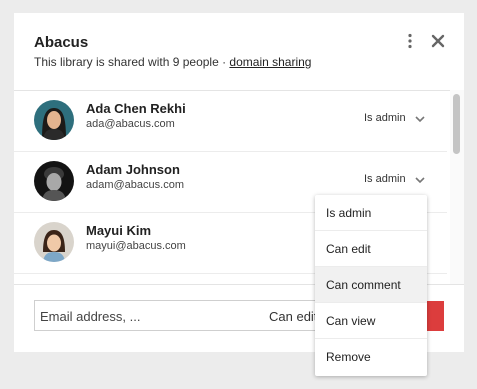 Image resolution: width=477 pixels, height=389 pixels. Describe the element at coordinates (434, 316) in the screenshot. I see `invite-button` at that location.